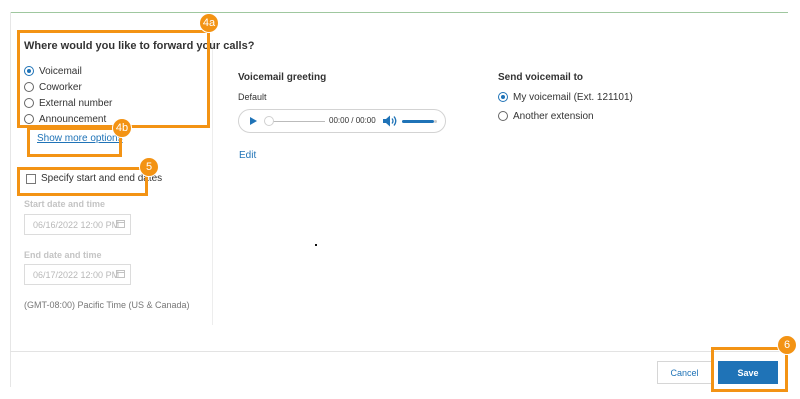 The height and width of the screenshot is (399, 800). Describe the element at coordinates (282, 77) in the screenshot. I see `voicemail-greeting-title: Voicemail greeting` at that location.